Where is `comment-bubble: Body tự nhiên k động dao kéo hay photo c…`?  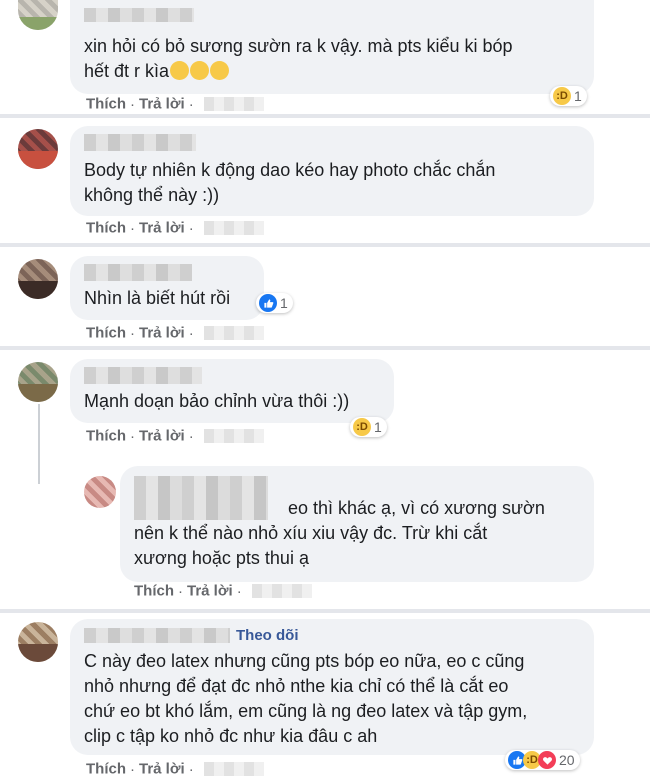
comment-bubble: Body tự nhiên k động dao kéo hay photo c… is located at coordinates (332, 171).